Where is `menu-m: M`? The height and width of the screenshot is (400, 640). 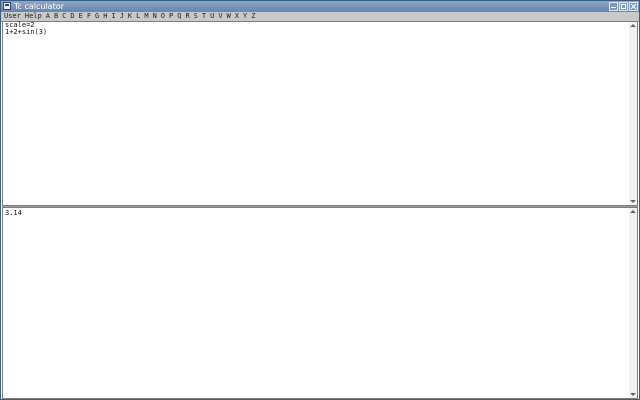 menu-m: M is located at coordinates (146, 16).